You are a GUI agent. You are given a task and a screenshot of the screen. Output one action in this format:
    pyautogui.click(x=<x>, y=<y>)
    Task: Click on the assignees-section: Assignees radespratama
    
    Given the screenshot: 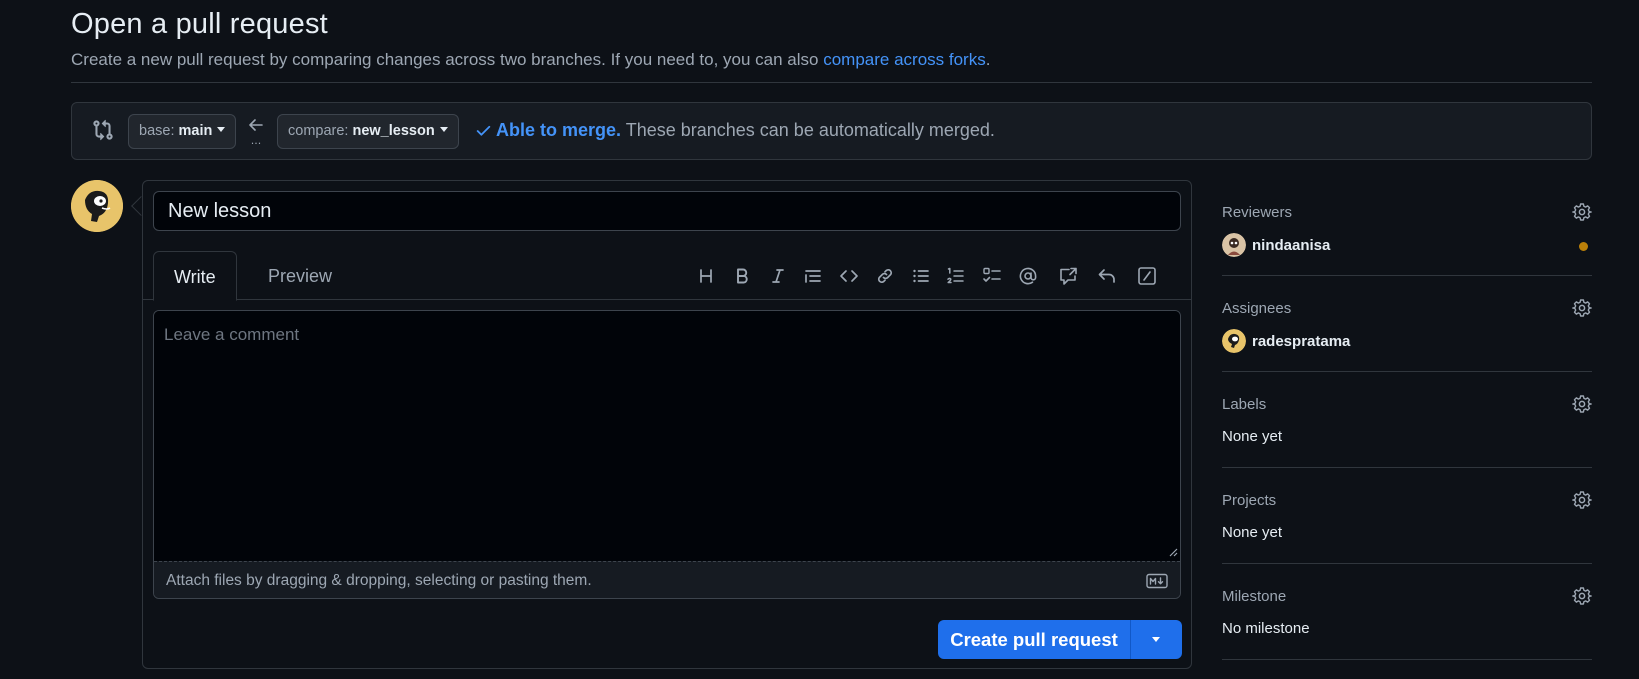 What is the action you would take?
    pyautogui.click(x=1407, y=324)
    